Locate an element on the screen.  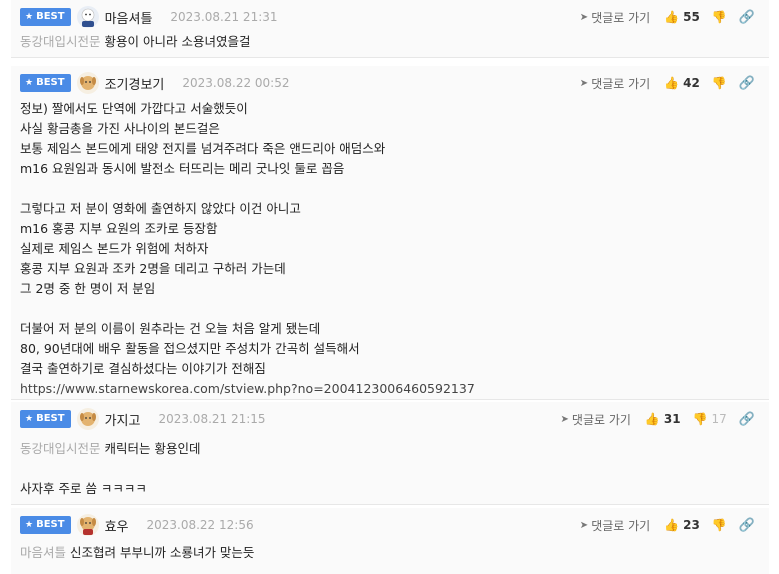
reply-target: 마음셔틀 is located at coordinates (43, 552).